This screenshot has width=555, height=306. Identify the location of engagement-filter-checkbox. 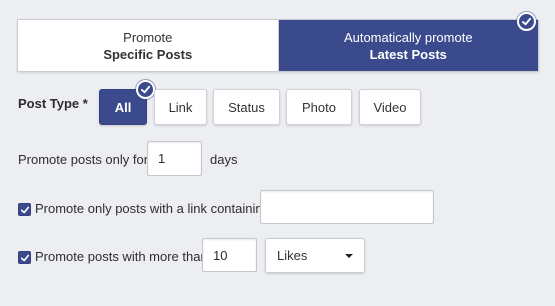
(24, 257).